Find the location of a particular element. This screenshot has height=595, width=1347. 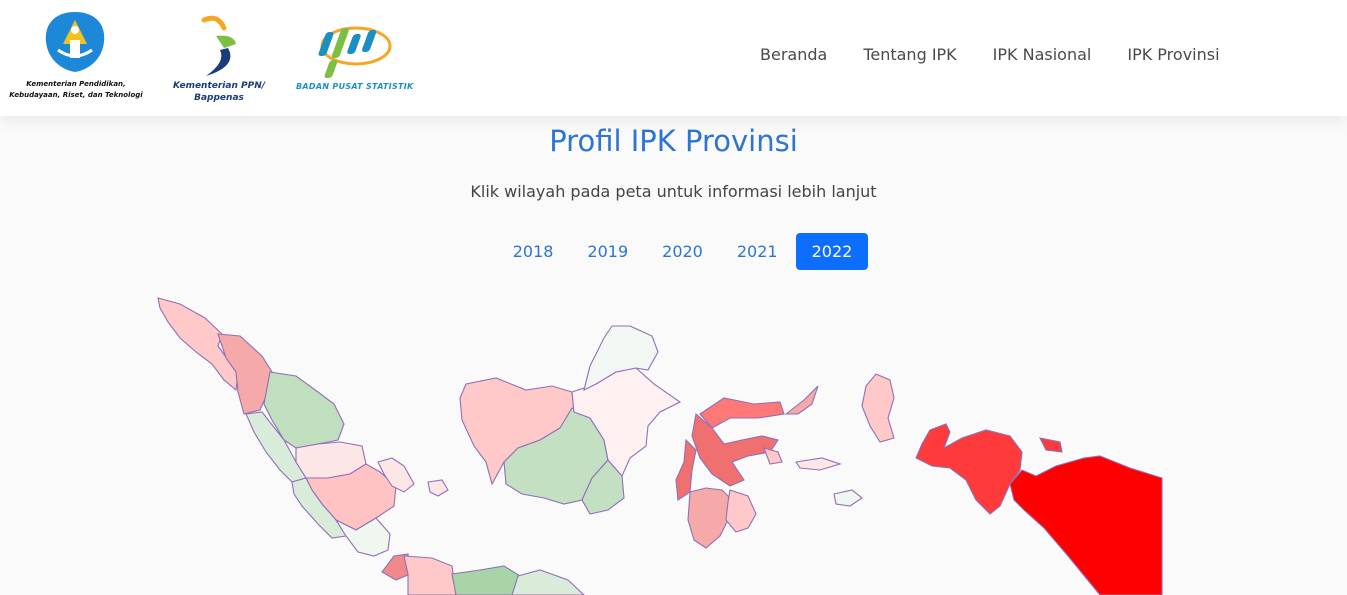

province-sulawesi-selatan is located at coordinates (710, 518).